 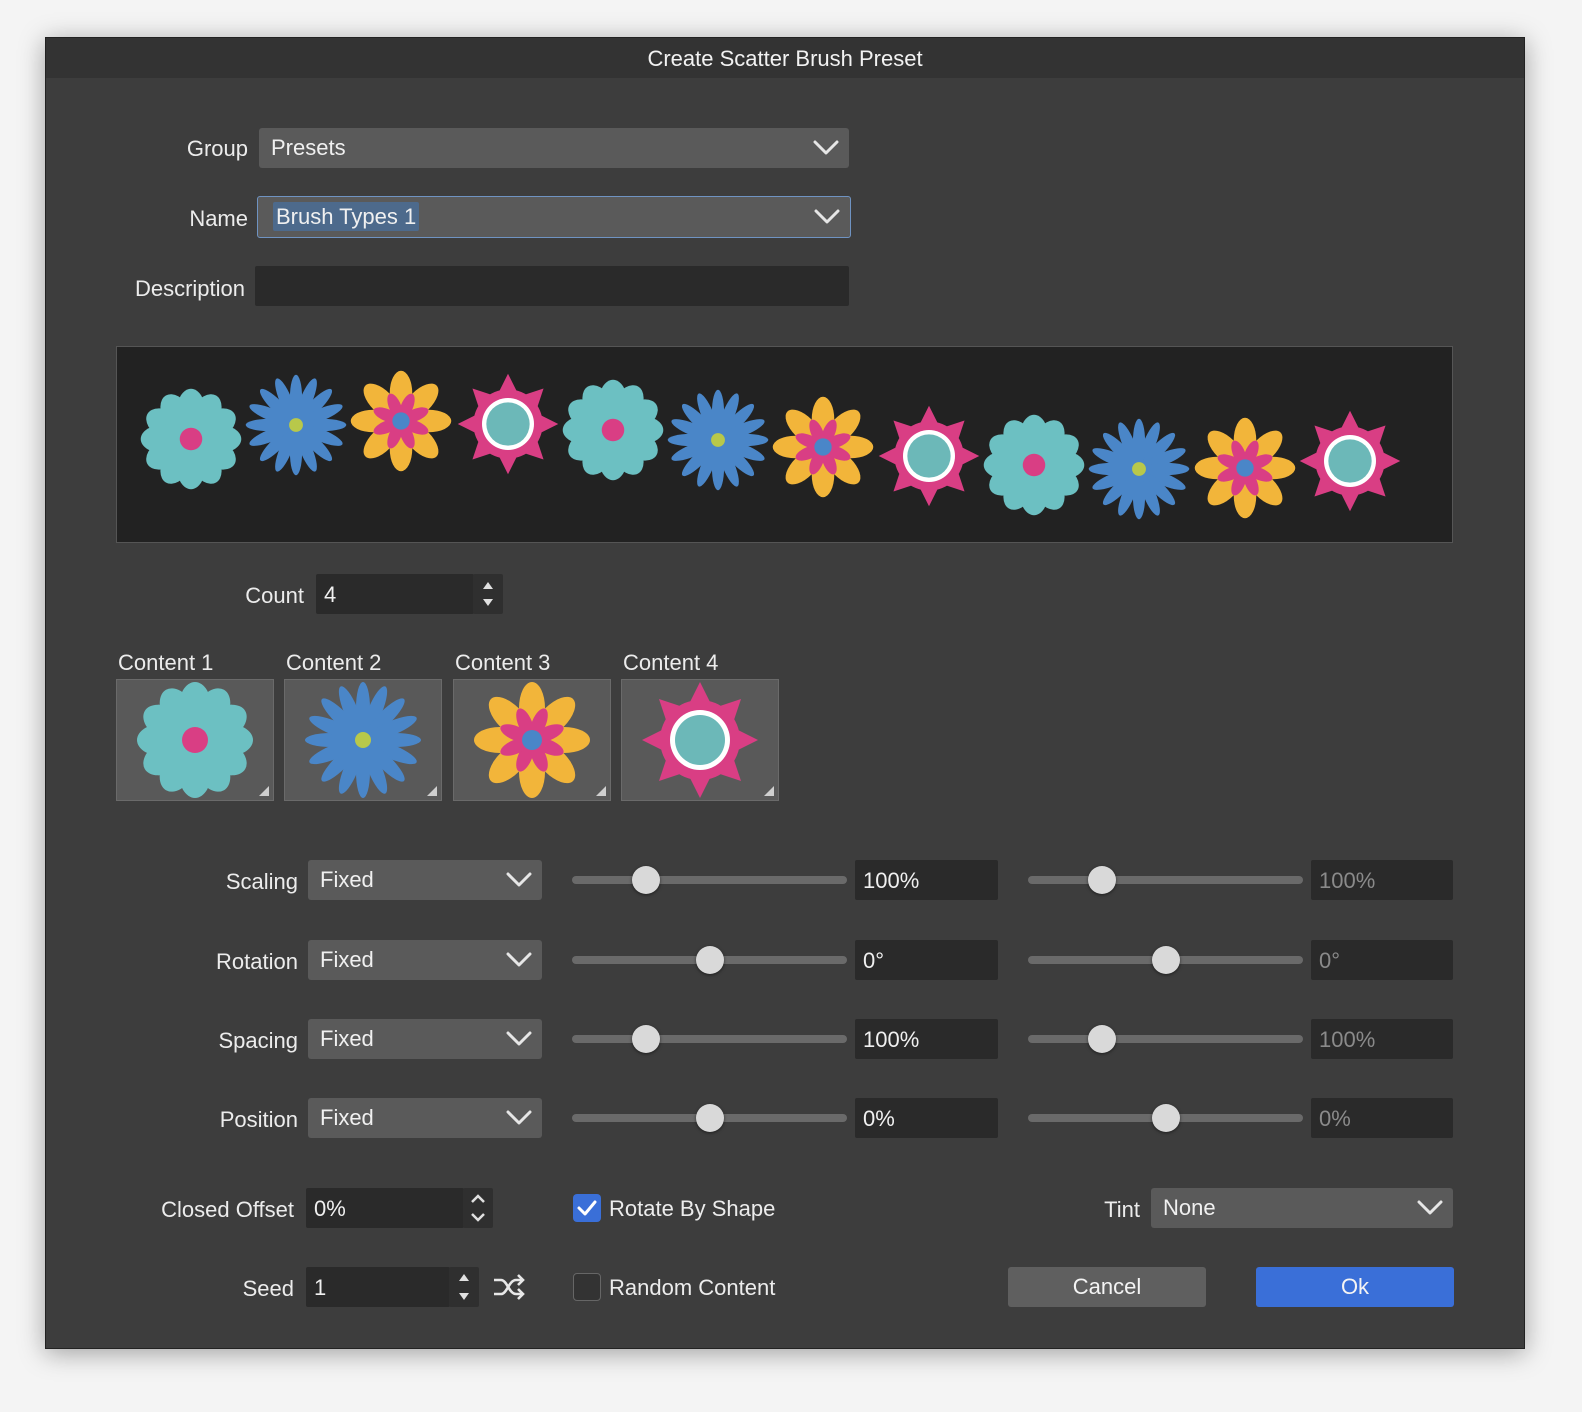 I want to click on dialog-title: Create Scatter Brush Preset, so click(x=785, y=58).